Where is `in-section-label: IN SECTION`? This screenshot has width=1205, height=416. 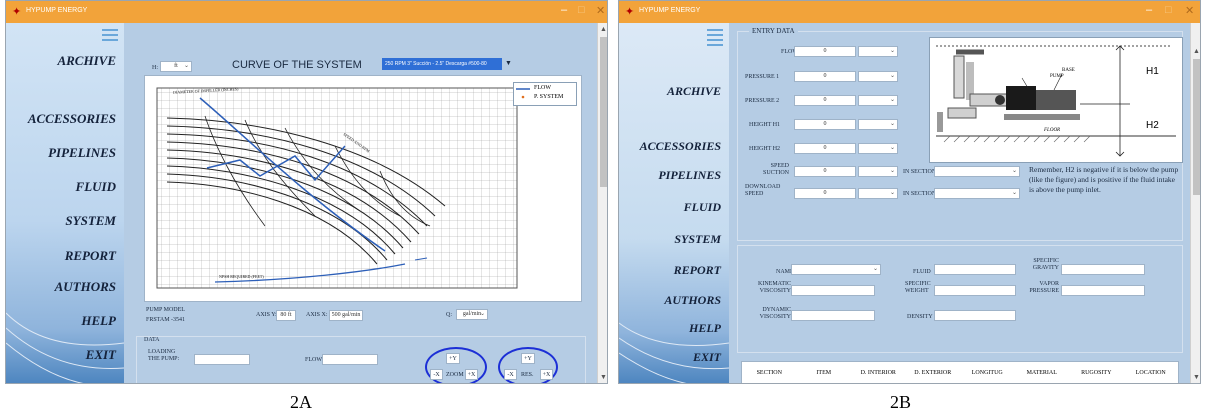
in-section-label: IN SECTION is located at coordinates (920, 172).